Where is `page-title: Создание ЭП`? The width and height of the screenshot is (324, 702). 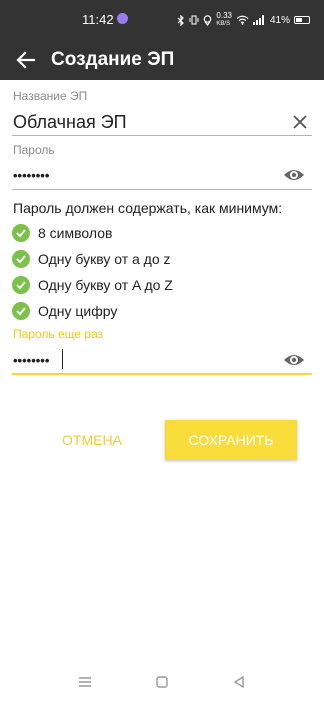
page-title: Создание ЭП is located at coordinates (113, 59).